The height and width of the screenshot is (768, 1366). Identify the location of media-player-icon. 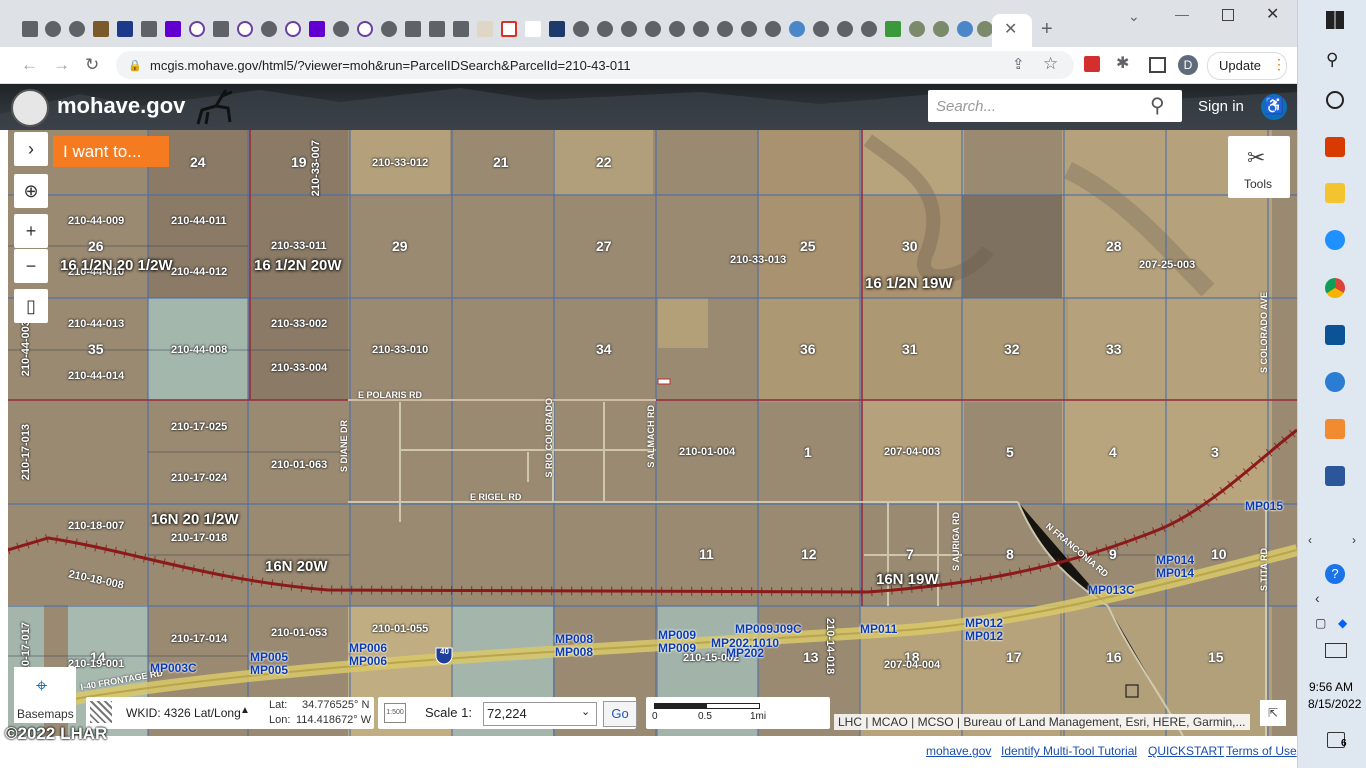
(1335, 429).